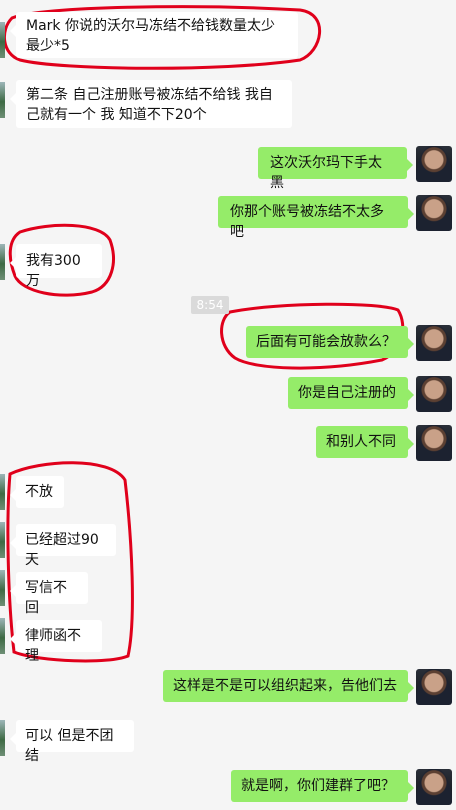  Describe the element at coordinates (210, 305) in the screenshot. I see `message-timestamp: 8:54` at that location.